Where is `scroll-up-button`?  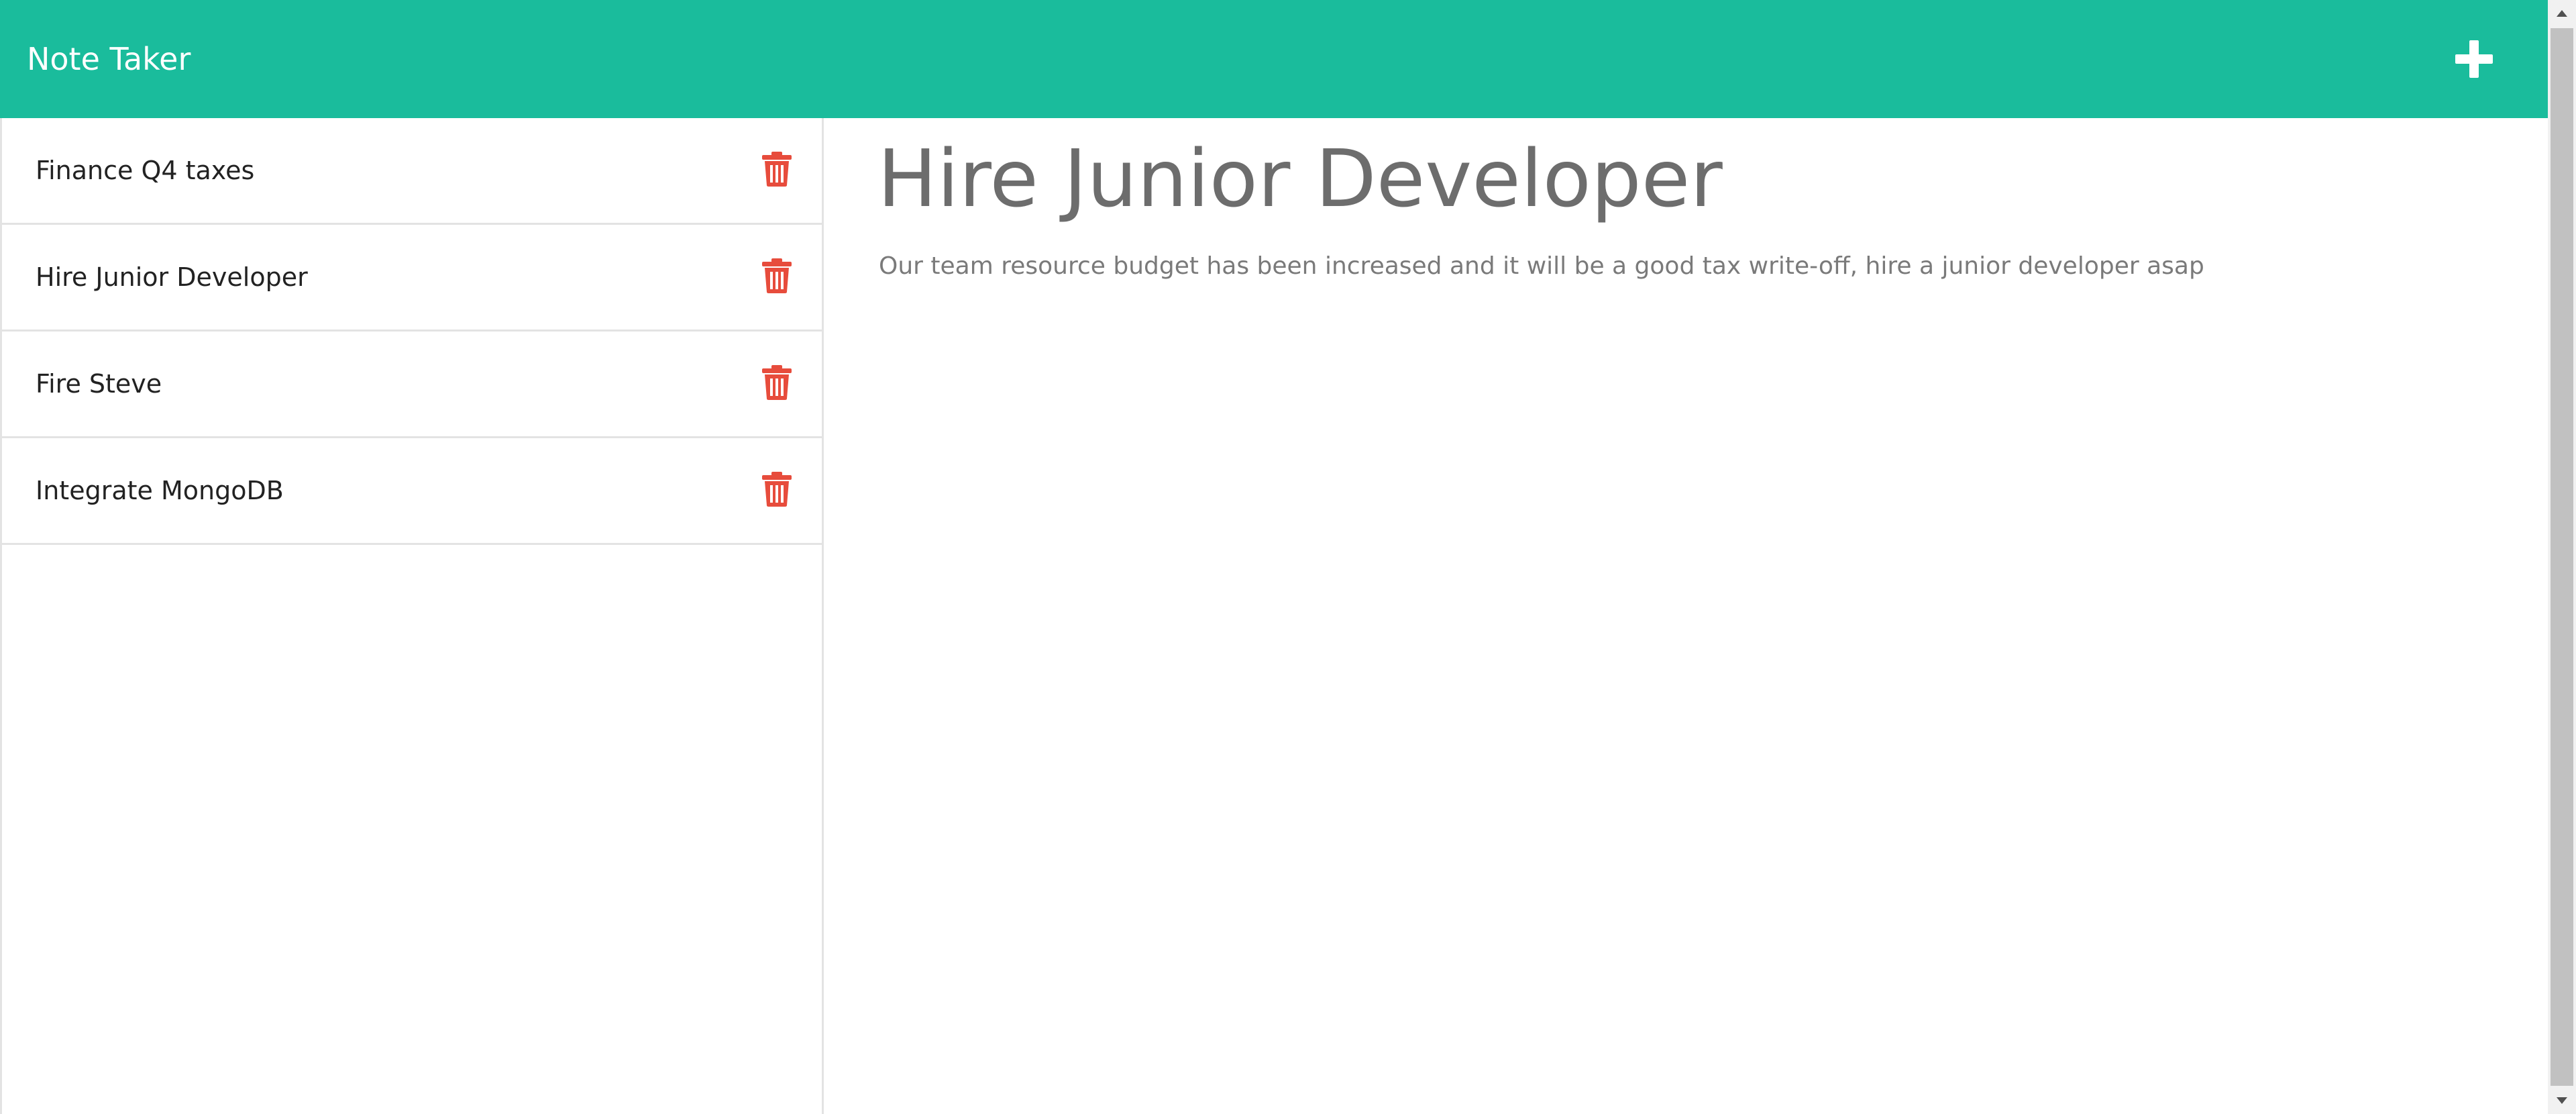 scroll-up-button is located at coordinates (2562, 13).